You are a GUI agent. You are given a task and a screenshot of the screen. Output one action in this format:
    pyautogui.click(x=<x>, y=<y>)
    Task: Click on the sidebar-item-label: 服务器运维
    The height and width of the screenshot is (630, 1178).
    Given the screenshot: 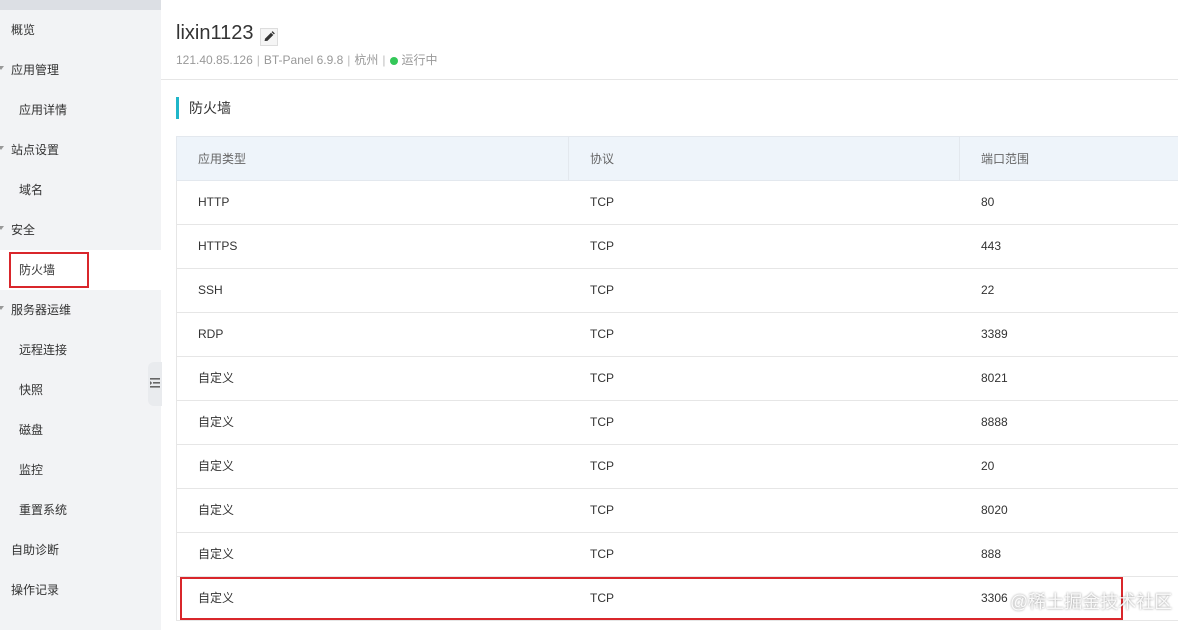 What is the action you would take?
    pyautogui.click(x=41, y=310)
    